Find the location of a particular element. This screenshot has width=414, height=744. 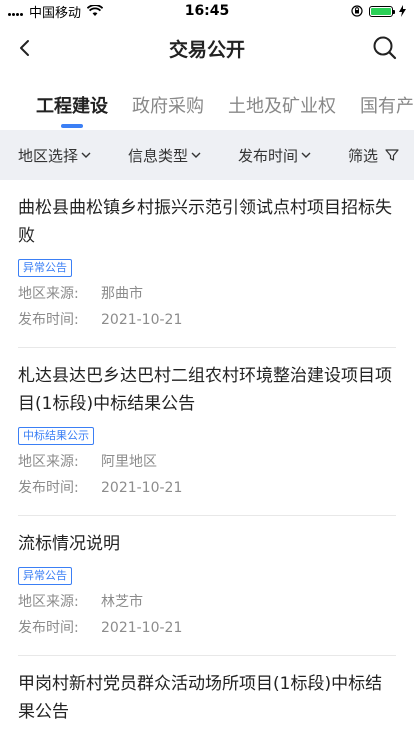

filter-bar: 地区选择 信息类型 发布时间 筛选 is located at coordinates (207, 155).